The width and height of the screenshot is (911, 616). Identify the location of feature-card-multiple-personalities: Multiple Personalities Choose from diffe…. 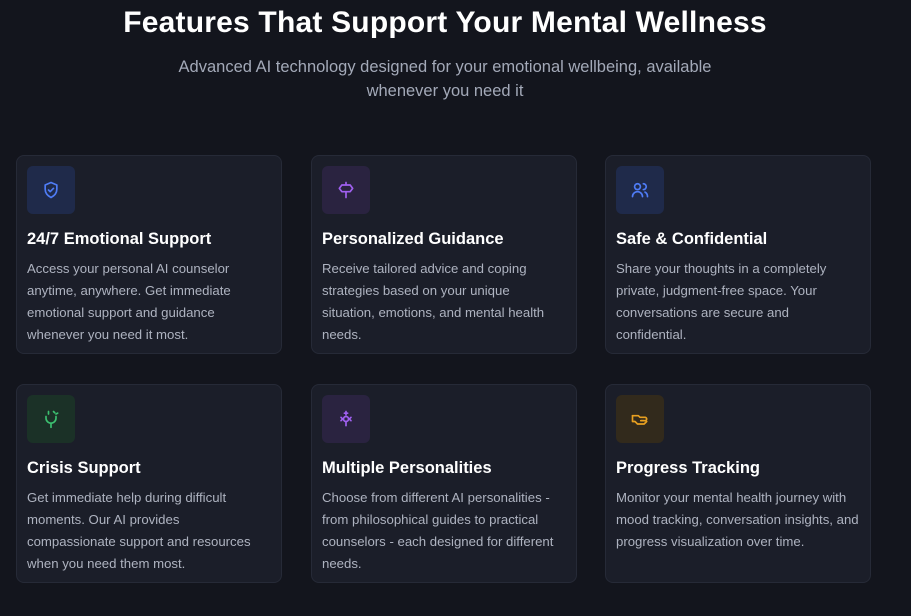
(444, 483).